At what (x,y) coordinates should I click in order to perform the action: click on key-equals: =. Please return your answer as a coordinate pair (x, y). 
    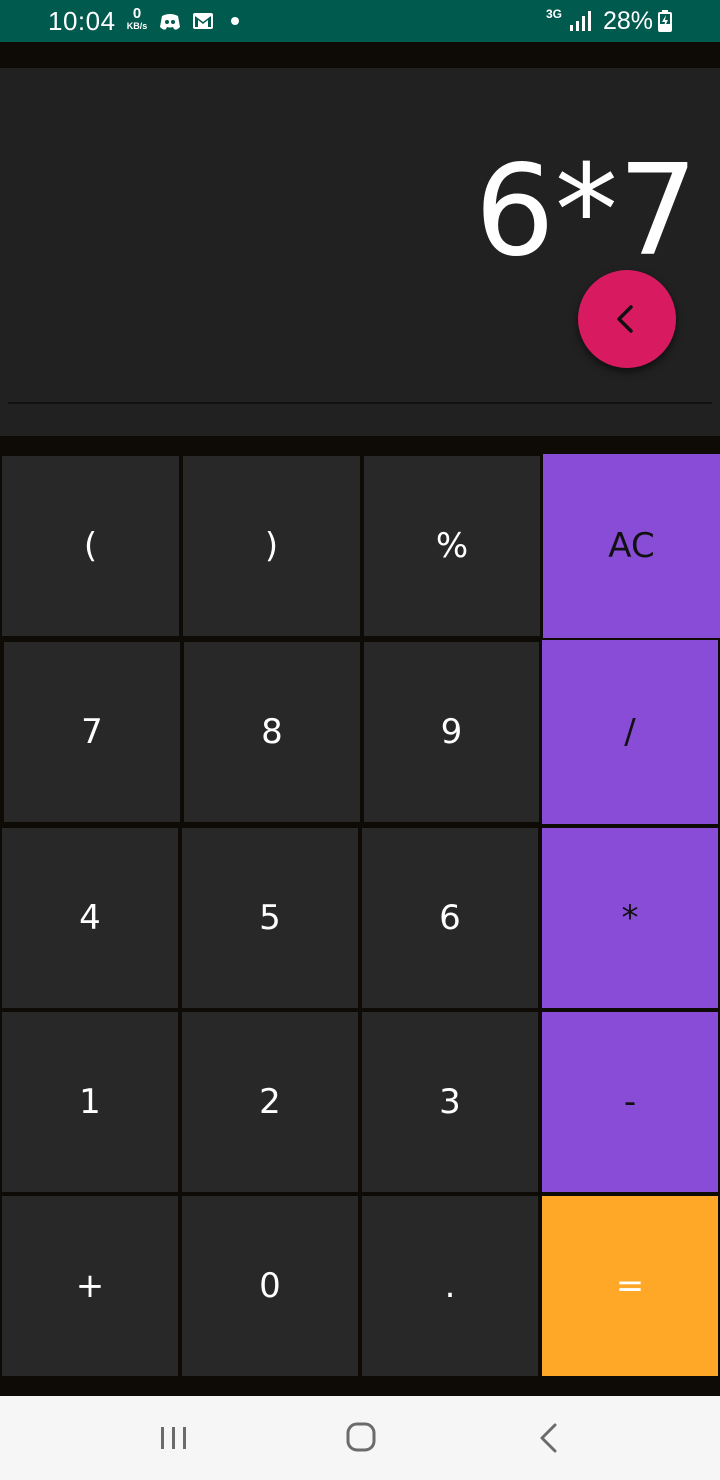
    Looking at the image, I should click on (630, 1286).